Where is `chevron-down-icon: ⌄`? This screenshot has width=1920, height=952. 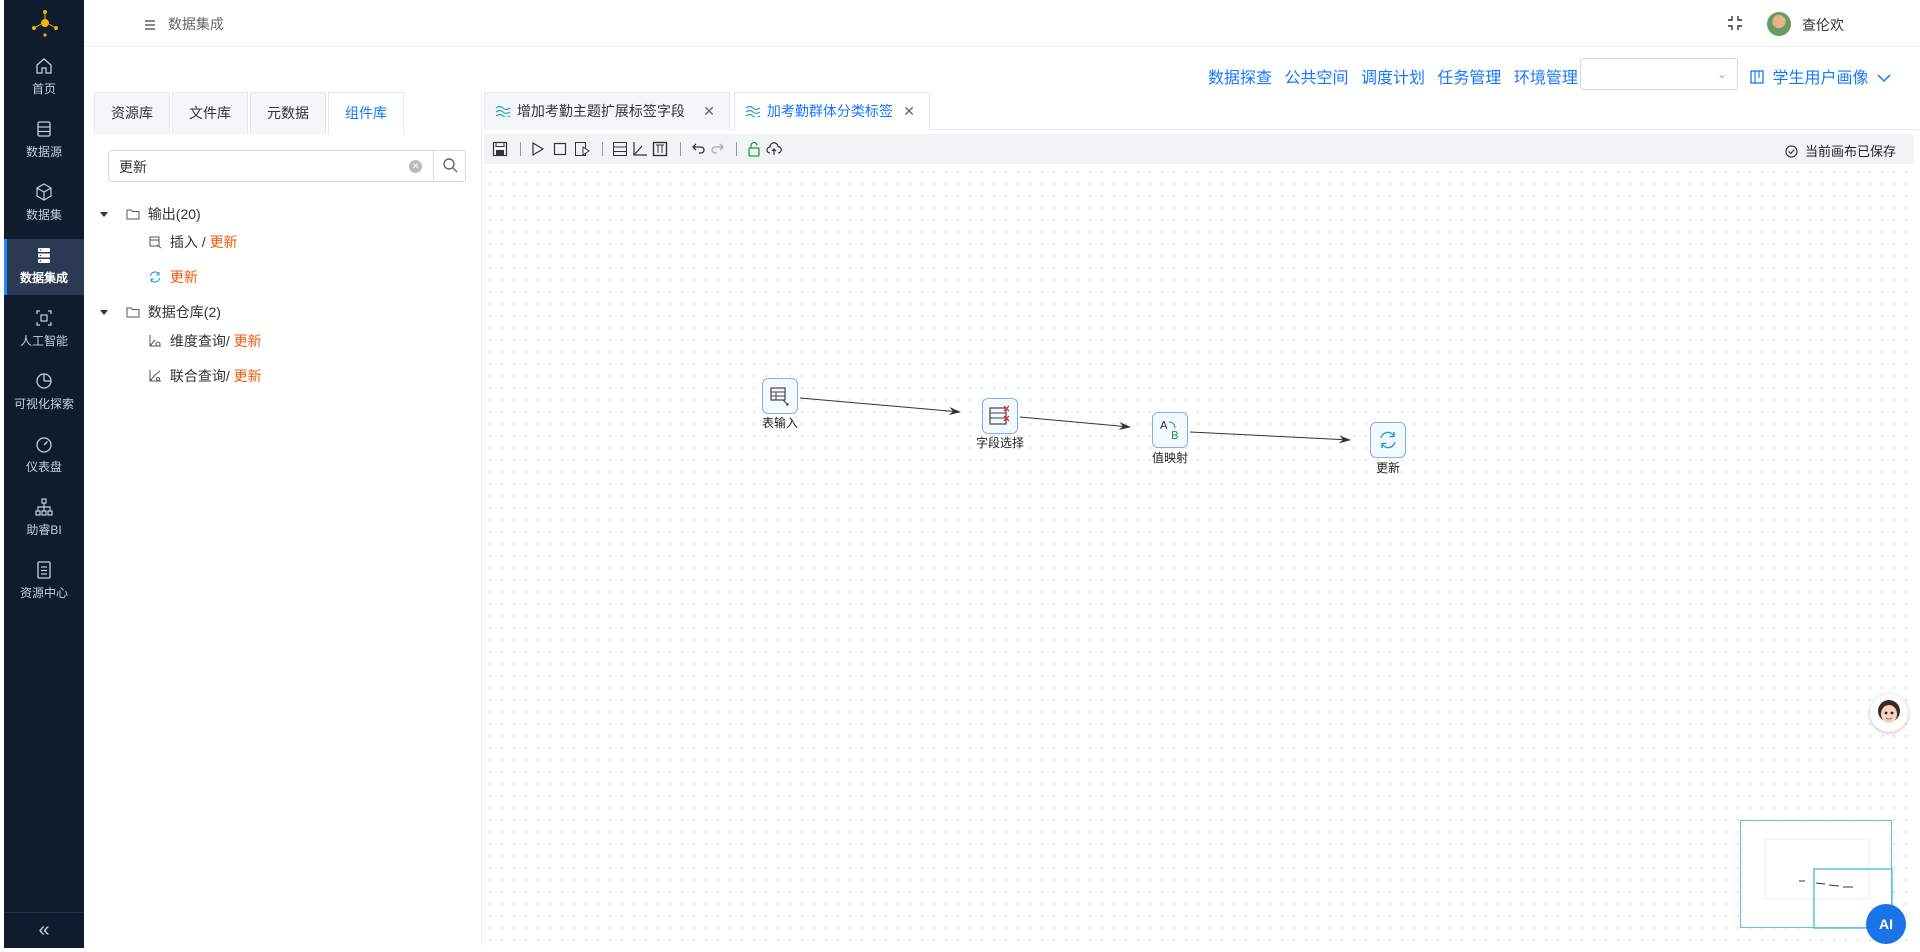 chevron-down-icon: ⌄ is located at coordinates (1721, 74).